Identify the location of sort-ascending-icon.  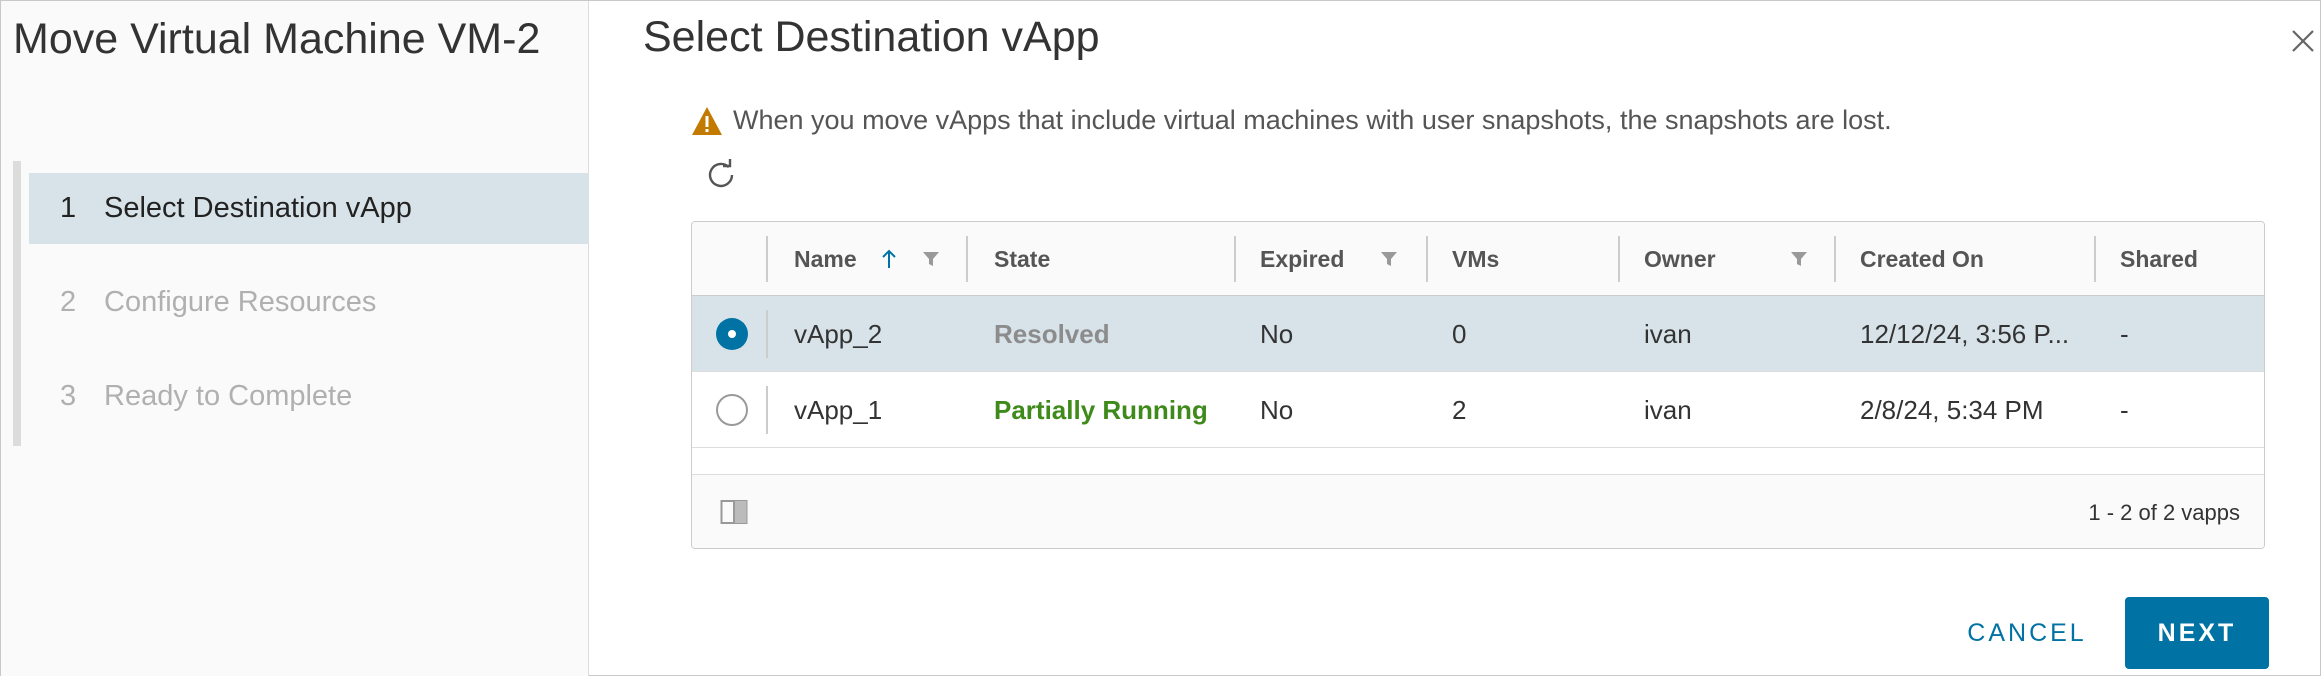
(889, 259).